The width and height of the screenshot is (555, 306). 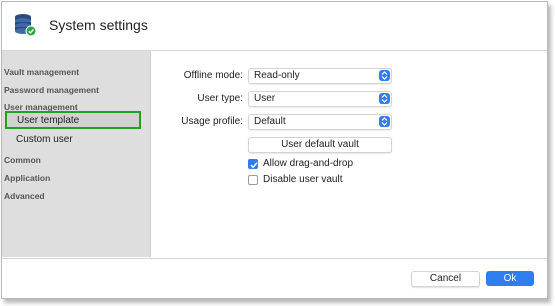 What do you see at coordinates (22, 160) in the screenshot?
I see `sidebar-item-common: Common` at bounding box center [22, 160].